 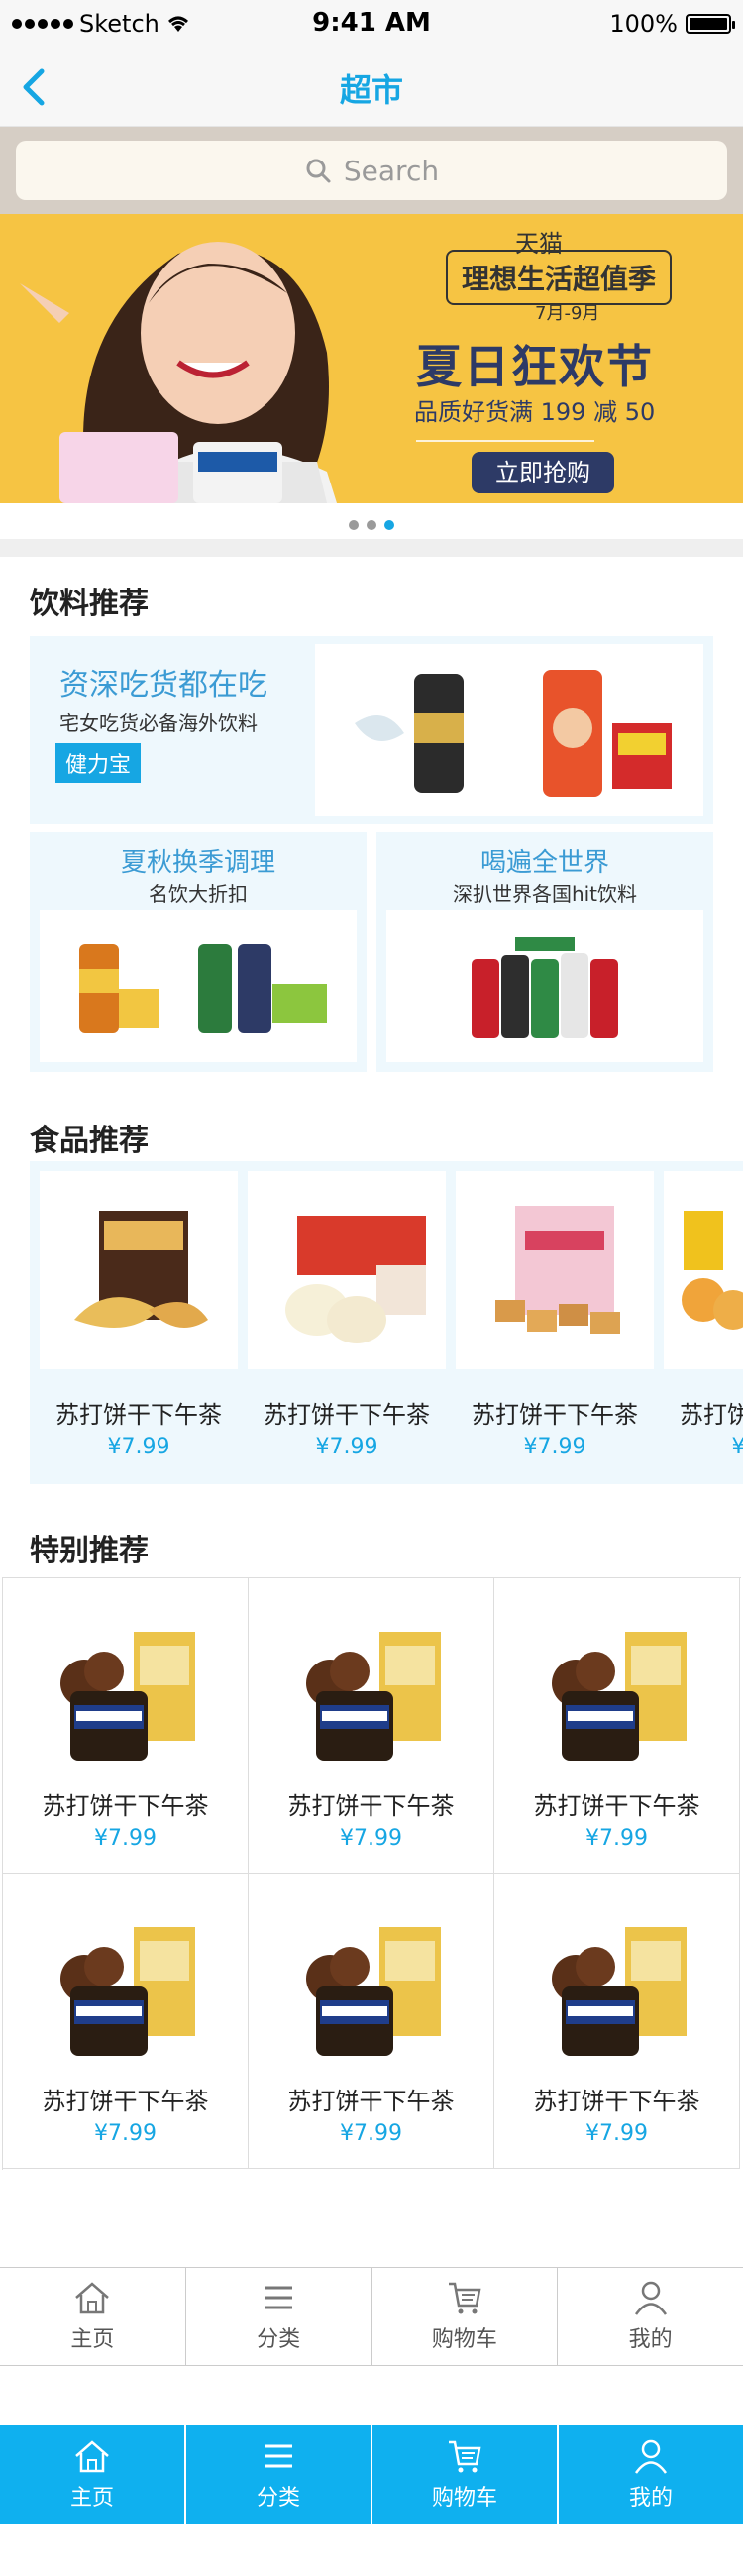 I want to click on battery-icon, so click(x=711, y=24).